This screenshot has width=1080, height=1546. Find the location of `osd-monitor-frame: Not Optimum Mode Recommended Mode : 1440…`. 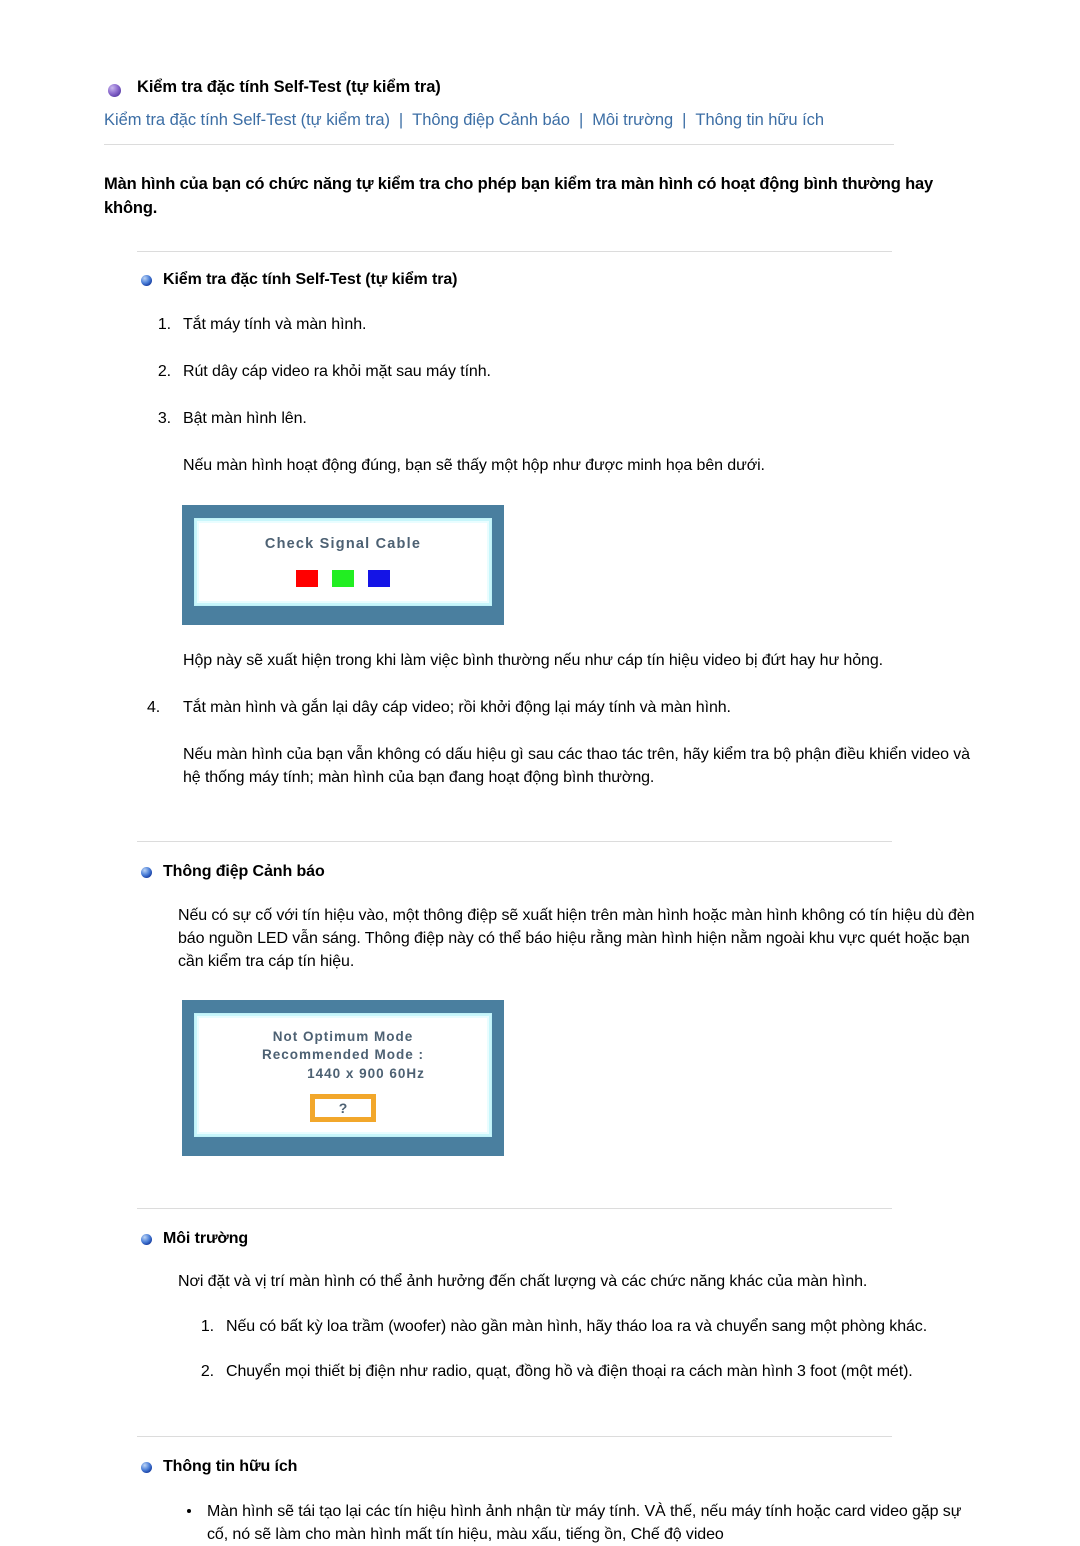

osd-monitor-frame: Not Optimum Mode Recommended Mode : 1440… is located at coordinates (343, 1078).